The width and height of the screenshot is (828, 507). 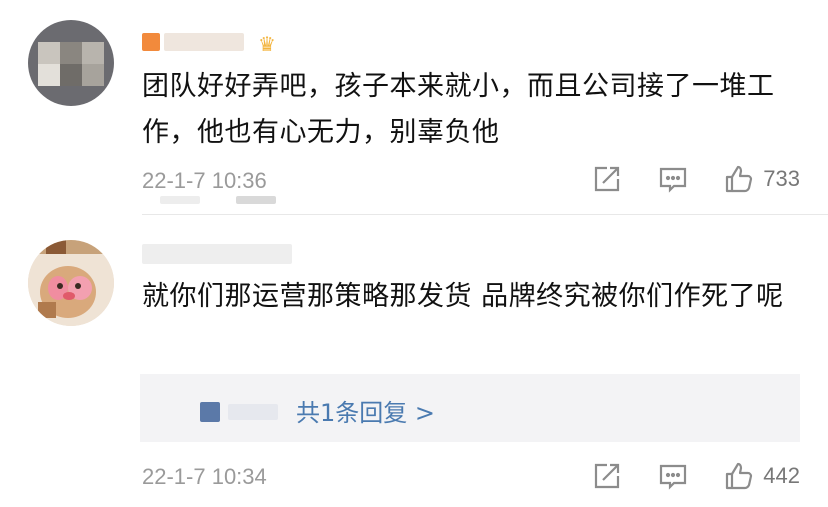 What do you see at coordinates (204, 476) in the screenshot?
I see `timestamp: 22-1-7 10:34` at bounding box center [204, 476].